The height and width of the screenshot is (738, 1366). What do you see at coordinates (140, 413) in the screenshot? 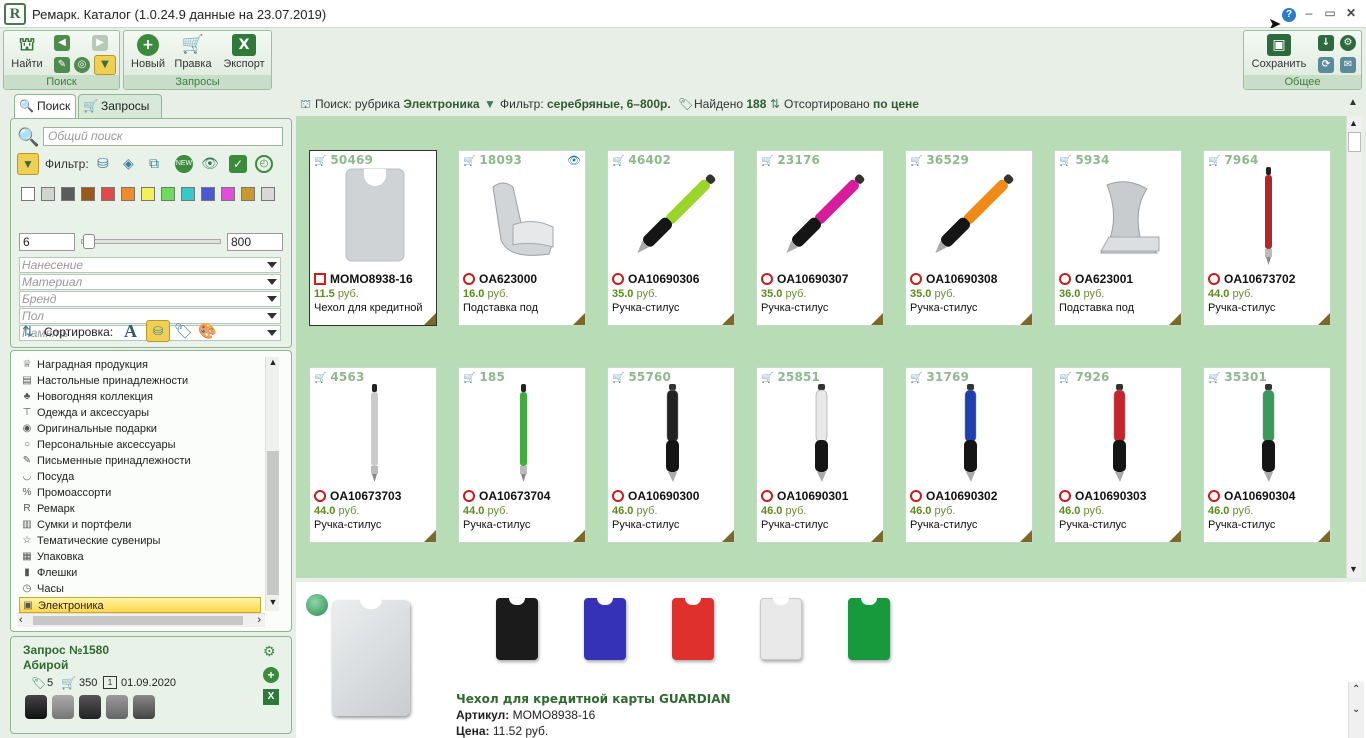
I see `category-item: ⊤ Одежда и аксессуары` at bounding box center [140, 413].